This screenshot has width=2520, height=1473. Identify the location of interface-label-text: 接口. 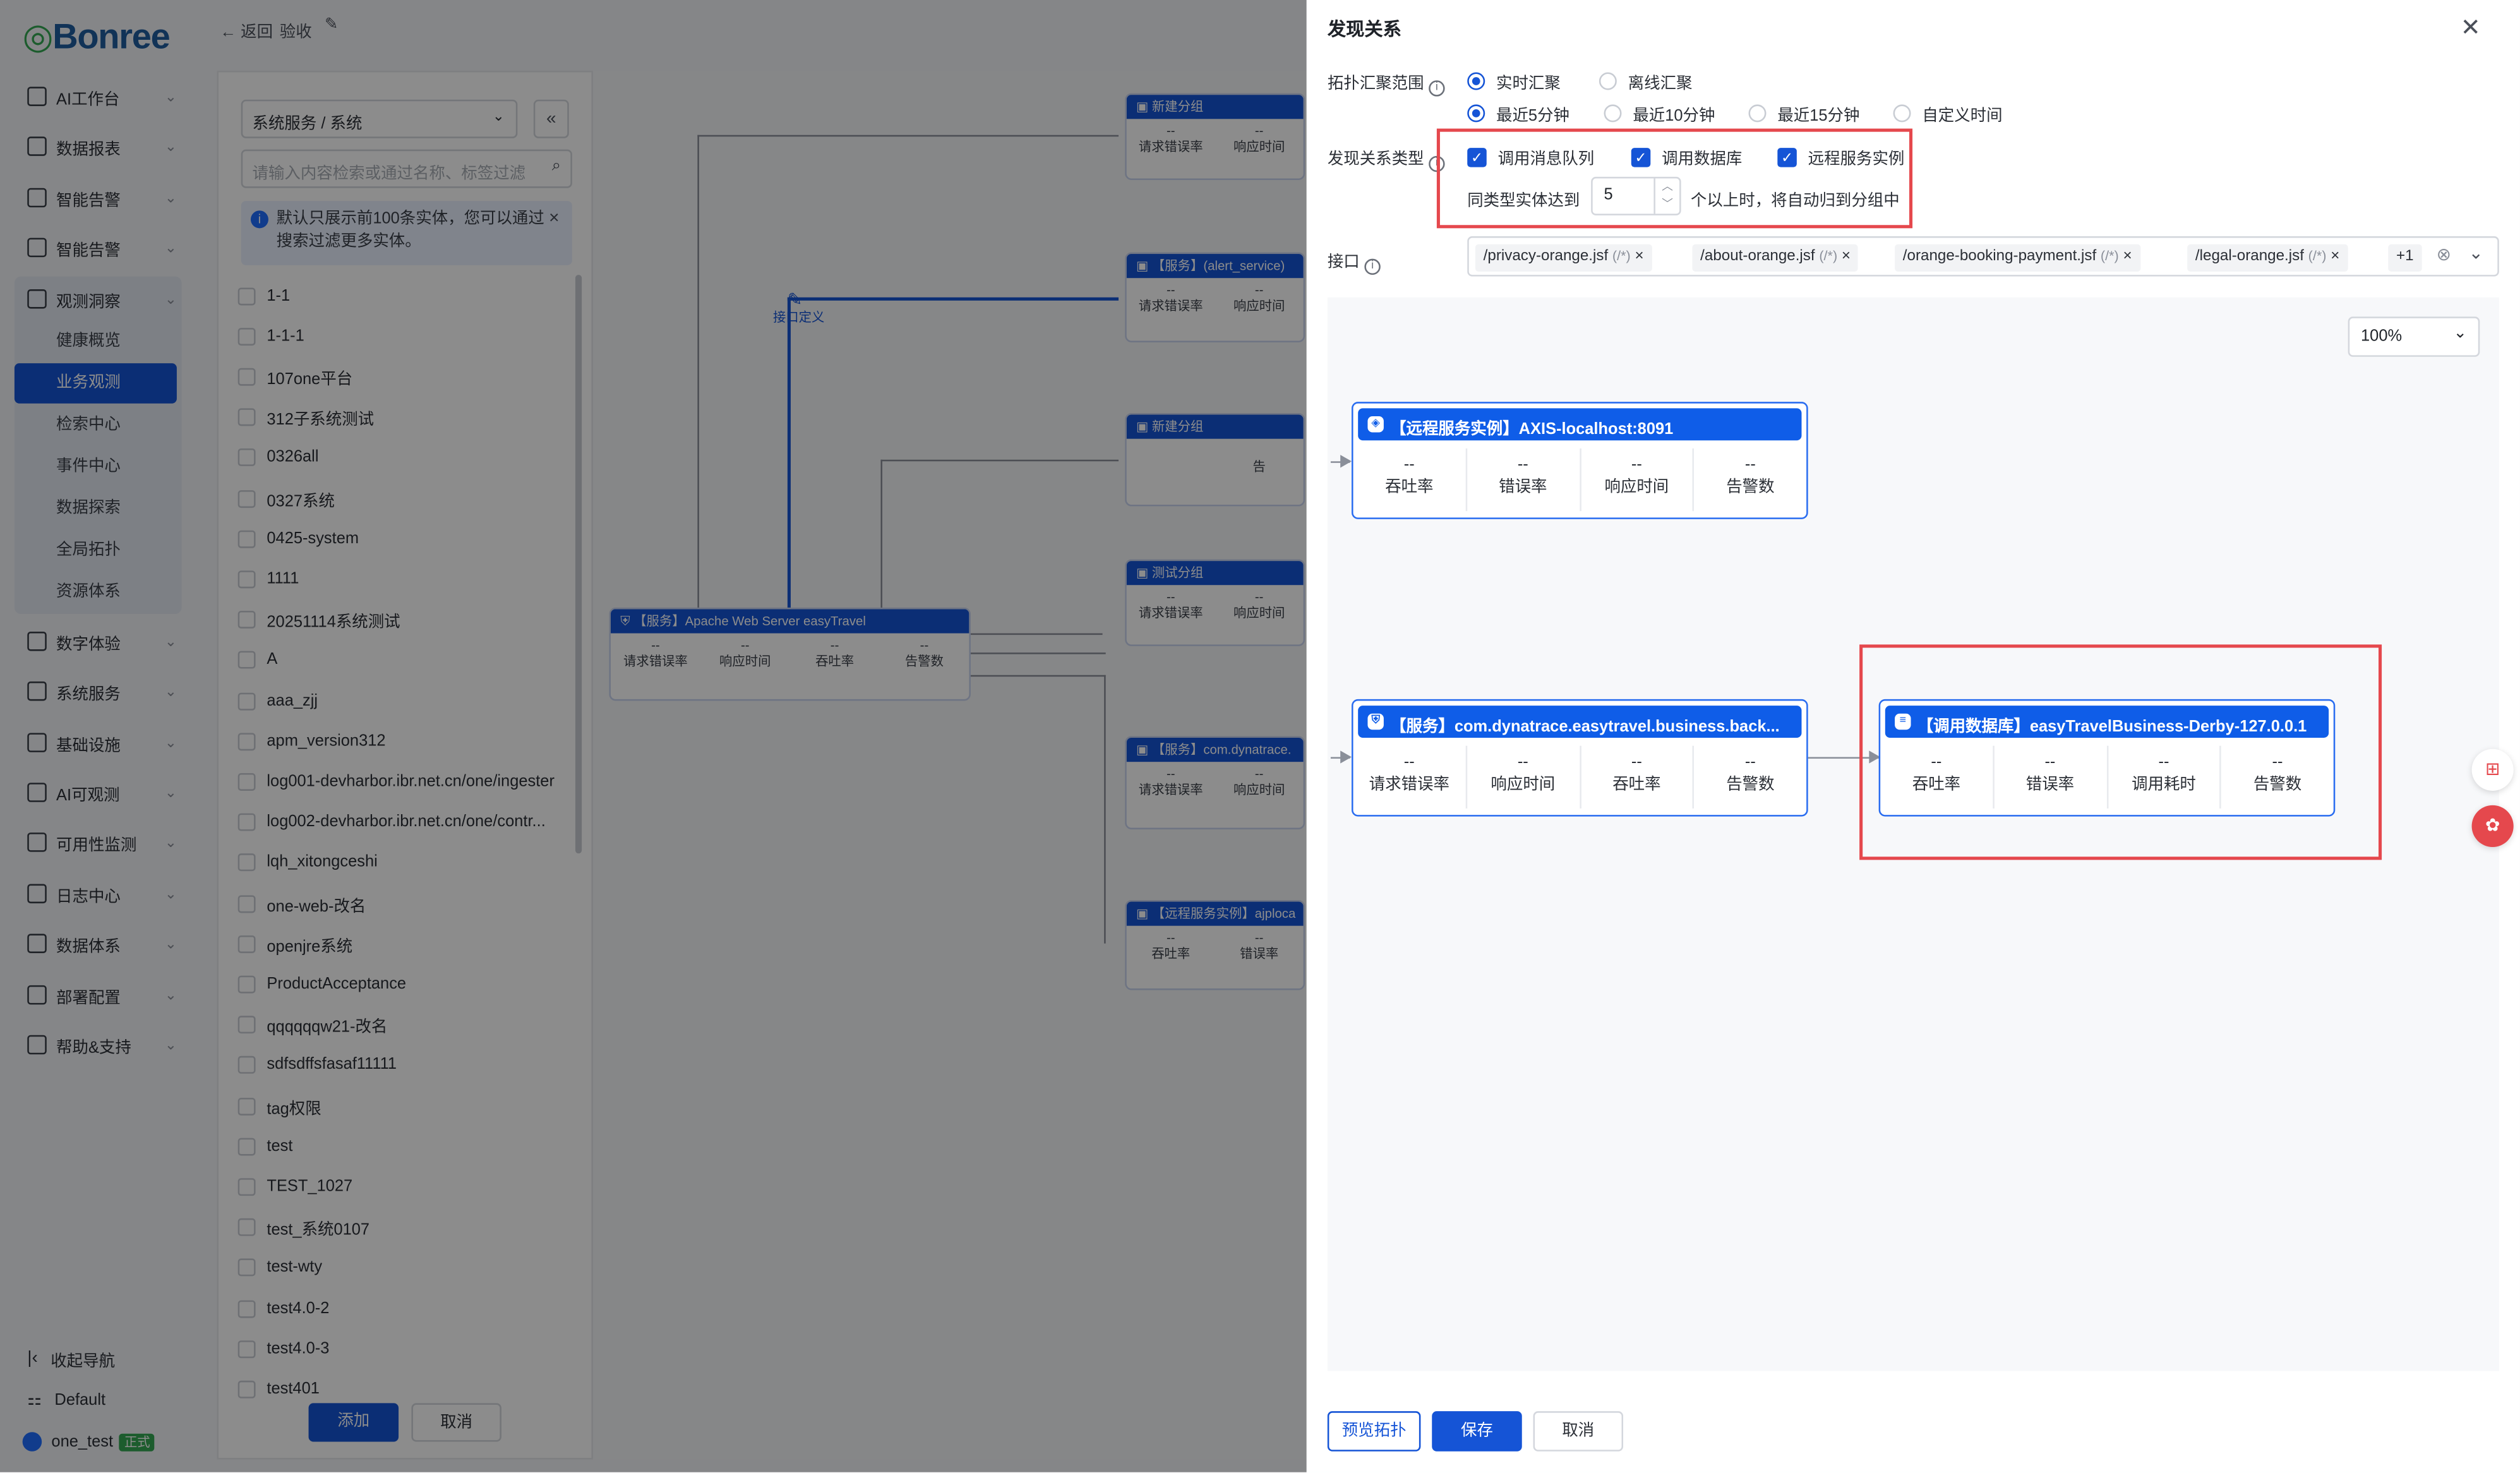
(1343, 263).